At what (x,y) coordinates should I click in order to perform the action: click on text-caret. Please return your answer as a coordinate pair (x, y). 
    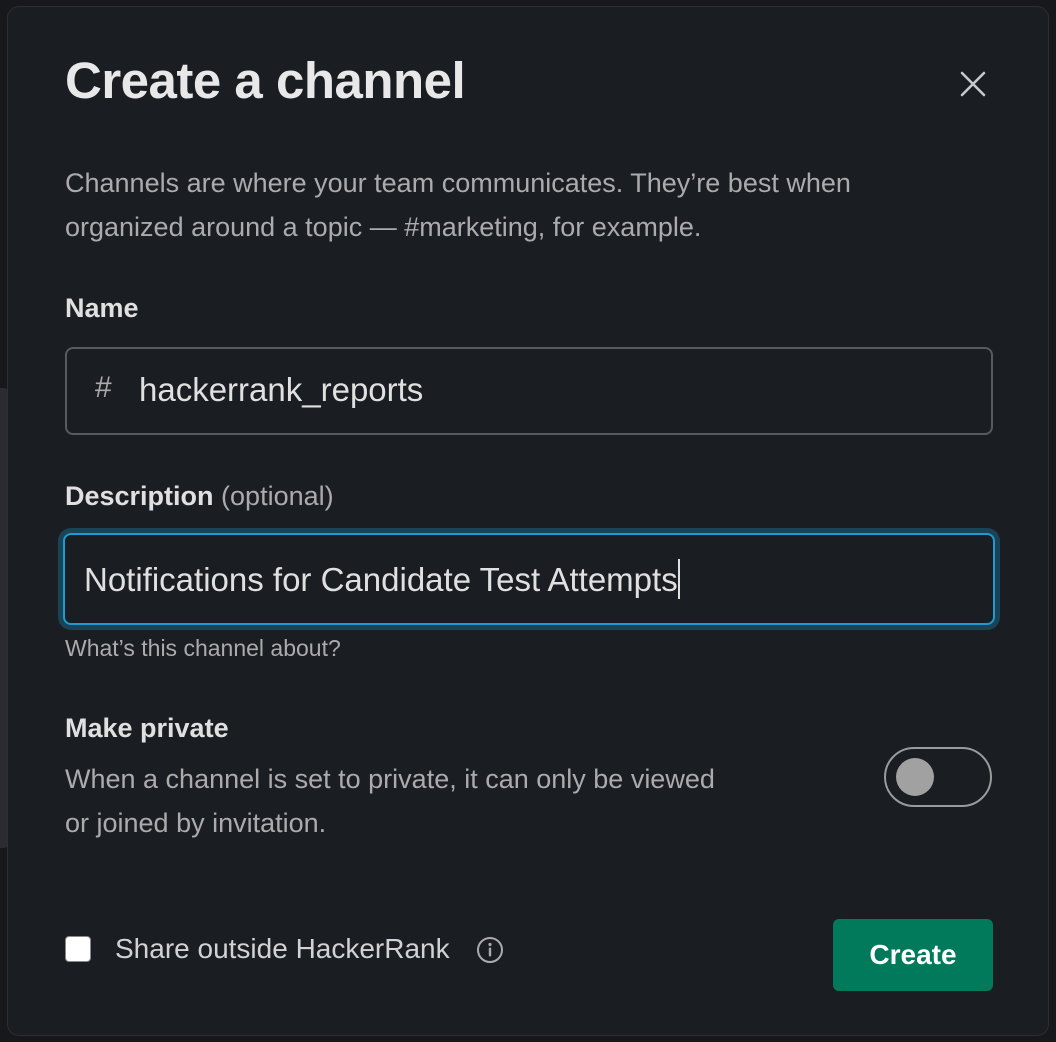
    Looking at the image, I should click on (678, 579).